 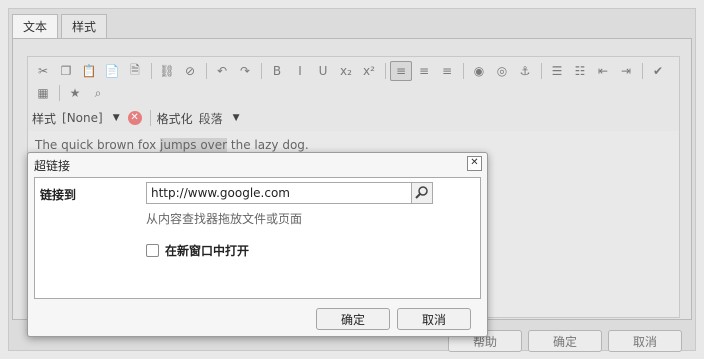 I want to click on anchor-icon: ⚓, so click(x=525, y=71).